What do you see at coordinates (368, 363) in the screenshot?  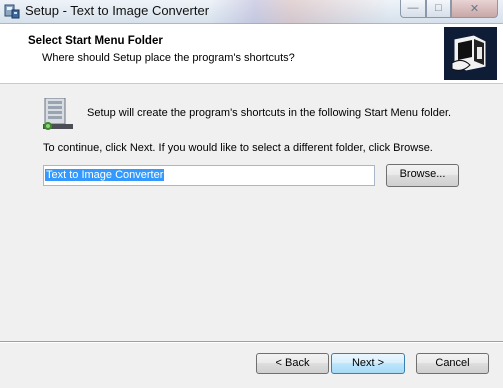 I see `next-button: Next >` at bounding box center [368, 363].